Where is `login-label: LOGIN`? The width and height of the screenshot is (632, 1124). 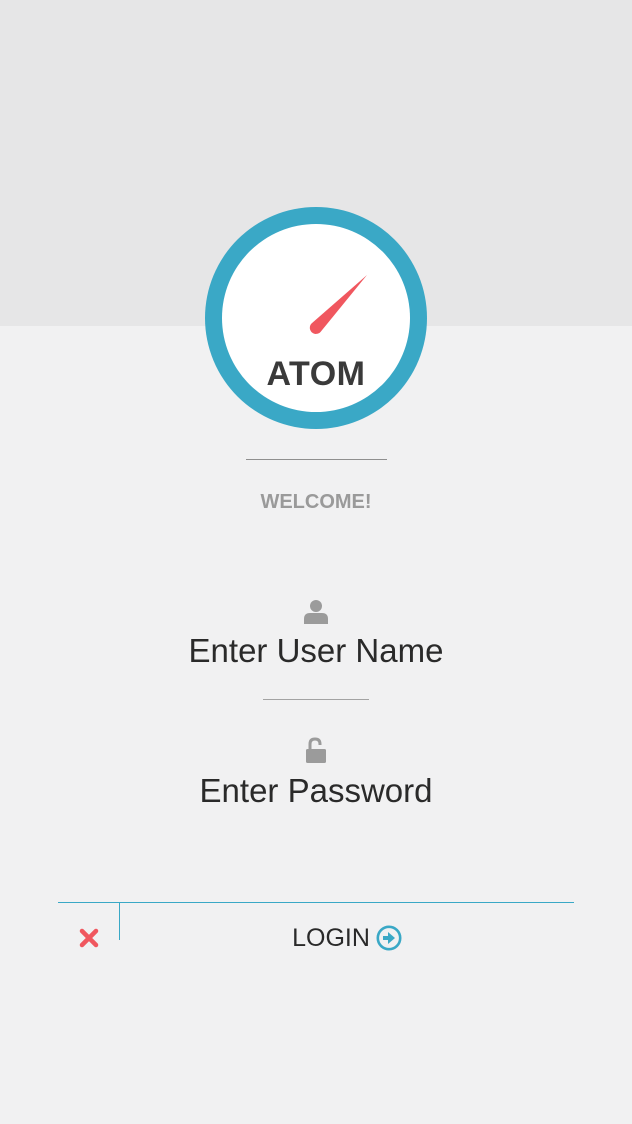 login-label: LOGIN is located at coordinates (331, 938).